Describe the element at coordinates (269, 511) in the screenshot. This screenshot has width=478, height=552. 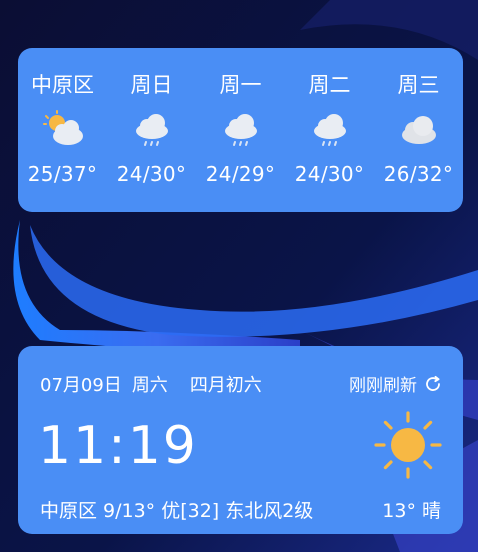
I see `wind-text: 东北风2级` at that location.